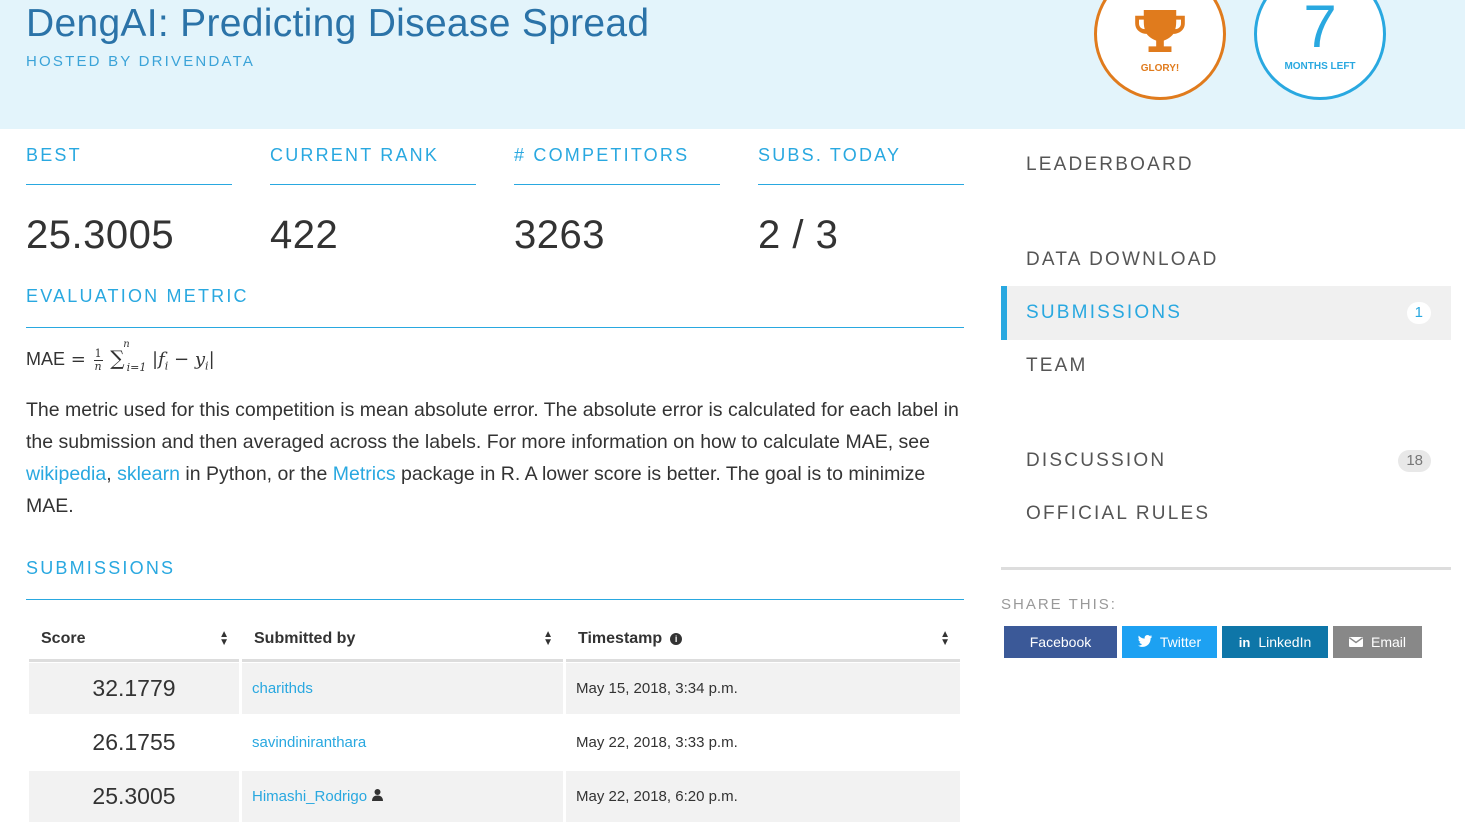 This screenshot has width=1465, height=830. What do you see at coordinates (402, 688) in the screenshot?
I see `user-link: charithds` at bounding box center [402, 688].